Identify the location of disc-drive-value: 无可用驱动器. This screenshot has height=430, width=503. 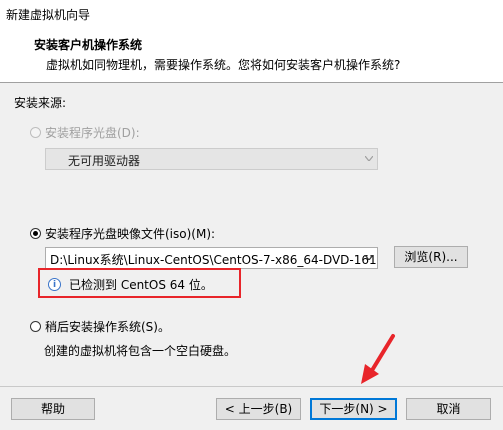
(104, 161).